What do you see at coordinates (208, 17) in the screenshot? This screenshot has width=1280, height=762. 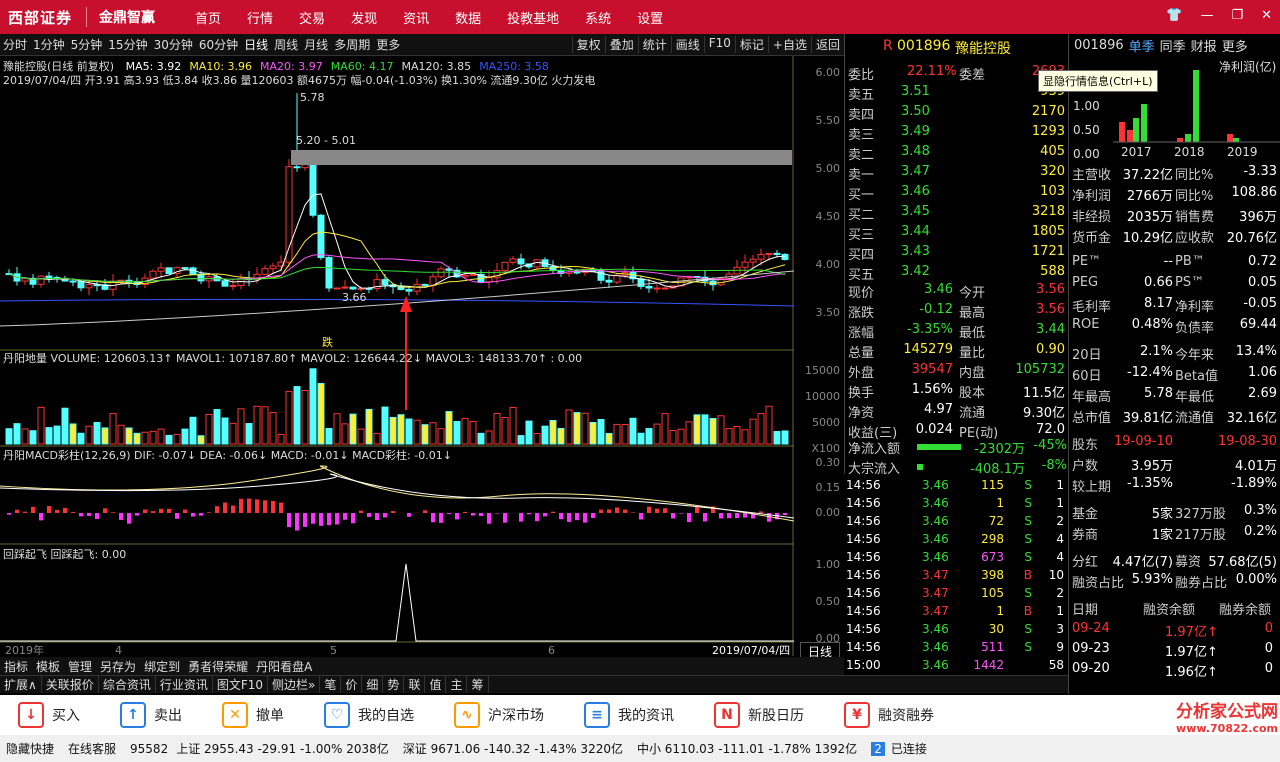 I see `menu-item-0: 首页` at bounding box center [208, 17].